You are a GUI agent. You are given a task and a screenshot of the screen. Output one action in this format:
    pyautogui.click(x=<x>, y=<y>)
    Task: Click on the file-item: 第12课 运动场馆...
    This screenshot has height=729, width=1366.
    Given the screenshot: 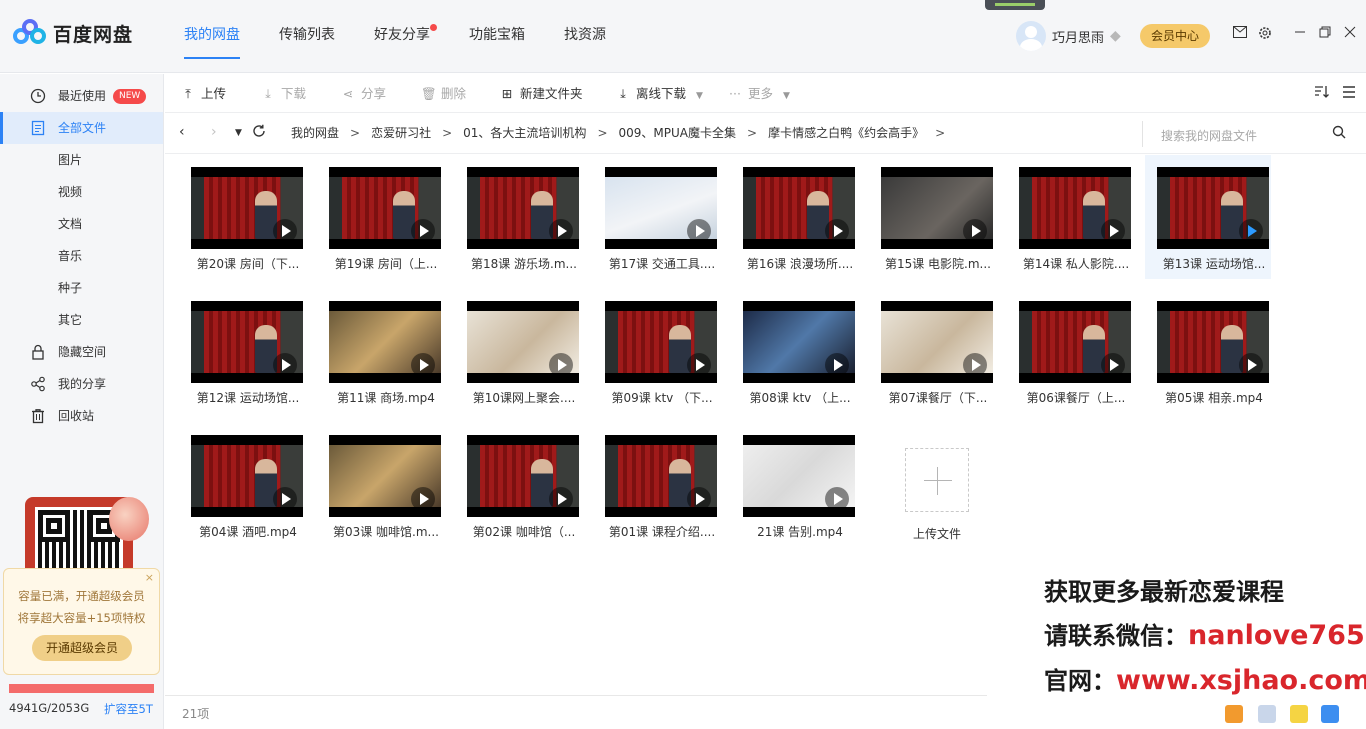 What is the action you would take?
    pyautogui.click(x=242, y=351)
    